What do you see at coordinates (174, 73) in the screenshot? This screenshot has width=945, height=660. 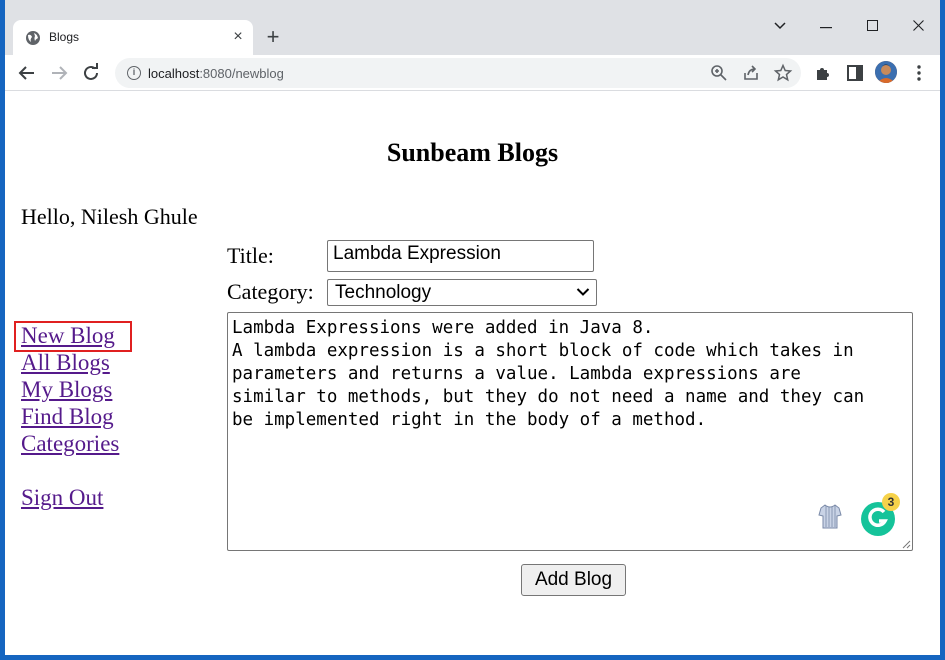 I see `url-host: localhost` at bounding box center [174, 73].